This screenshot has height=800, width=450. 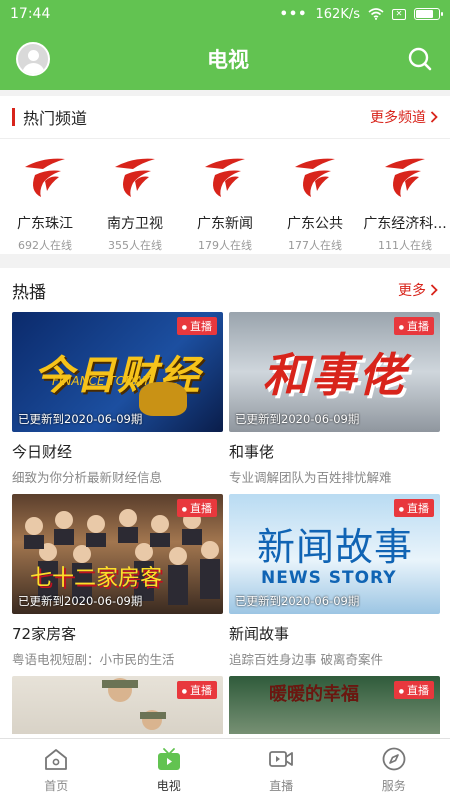 I want to click on hot-channels-title: 热门频道, so click(x=55, y=118).